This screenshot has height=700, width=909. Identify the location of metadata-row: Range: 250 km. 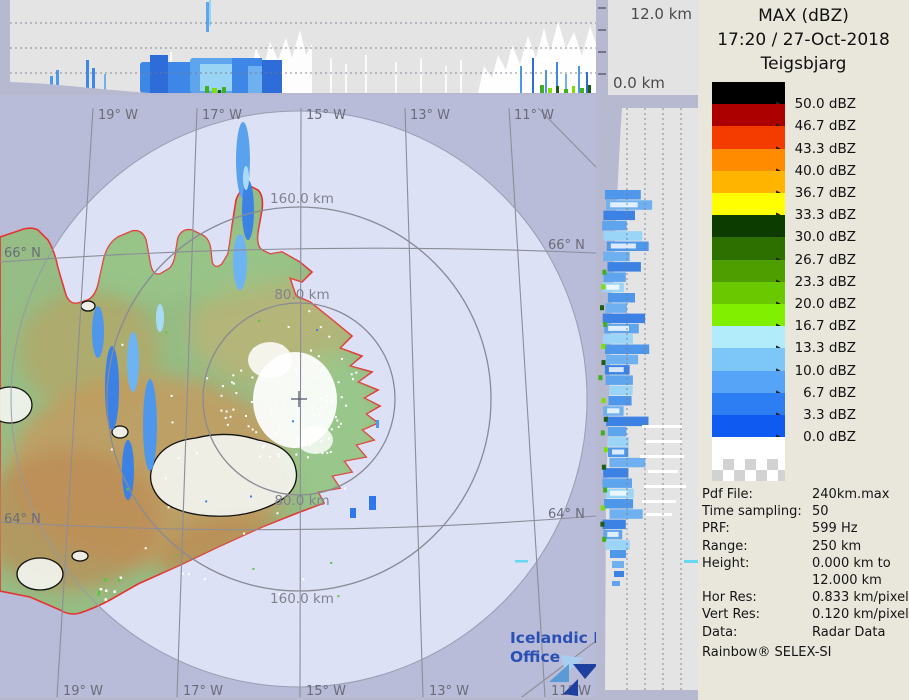
(803, 547).